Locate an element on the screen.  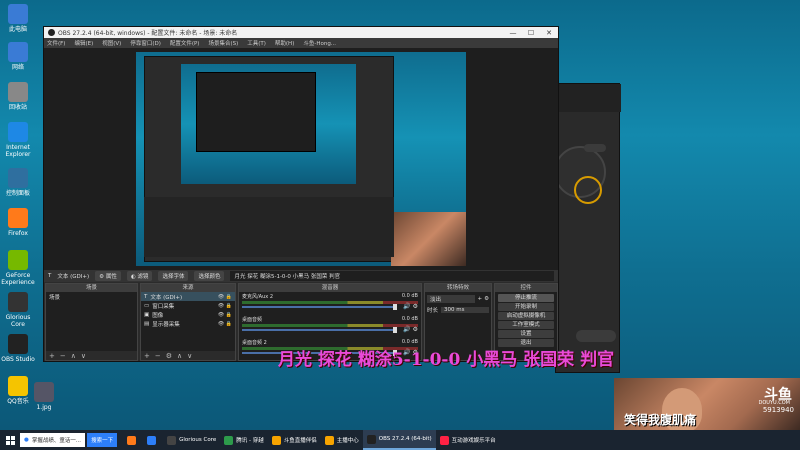
minimize-icon: — is located at coordinates (513, 33).